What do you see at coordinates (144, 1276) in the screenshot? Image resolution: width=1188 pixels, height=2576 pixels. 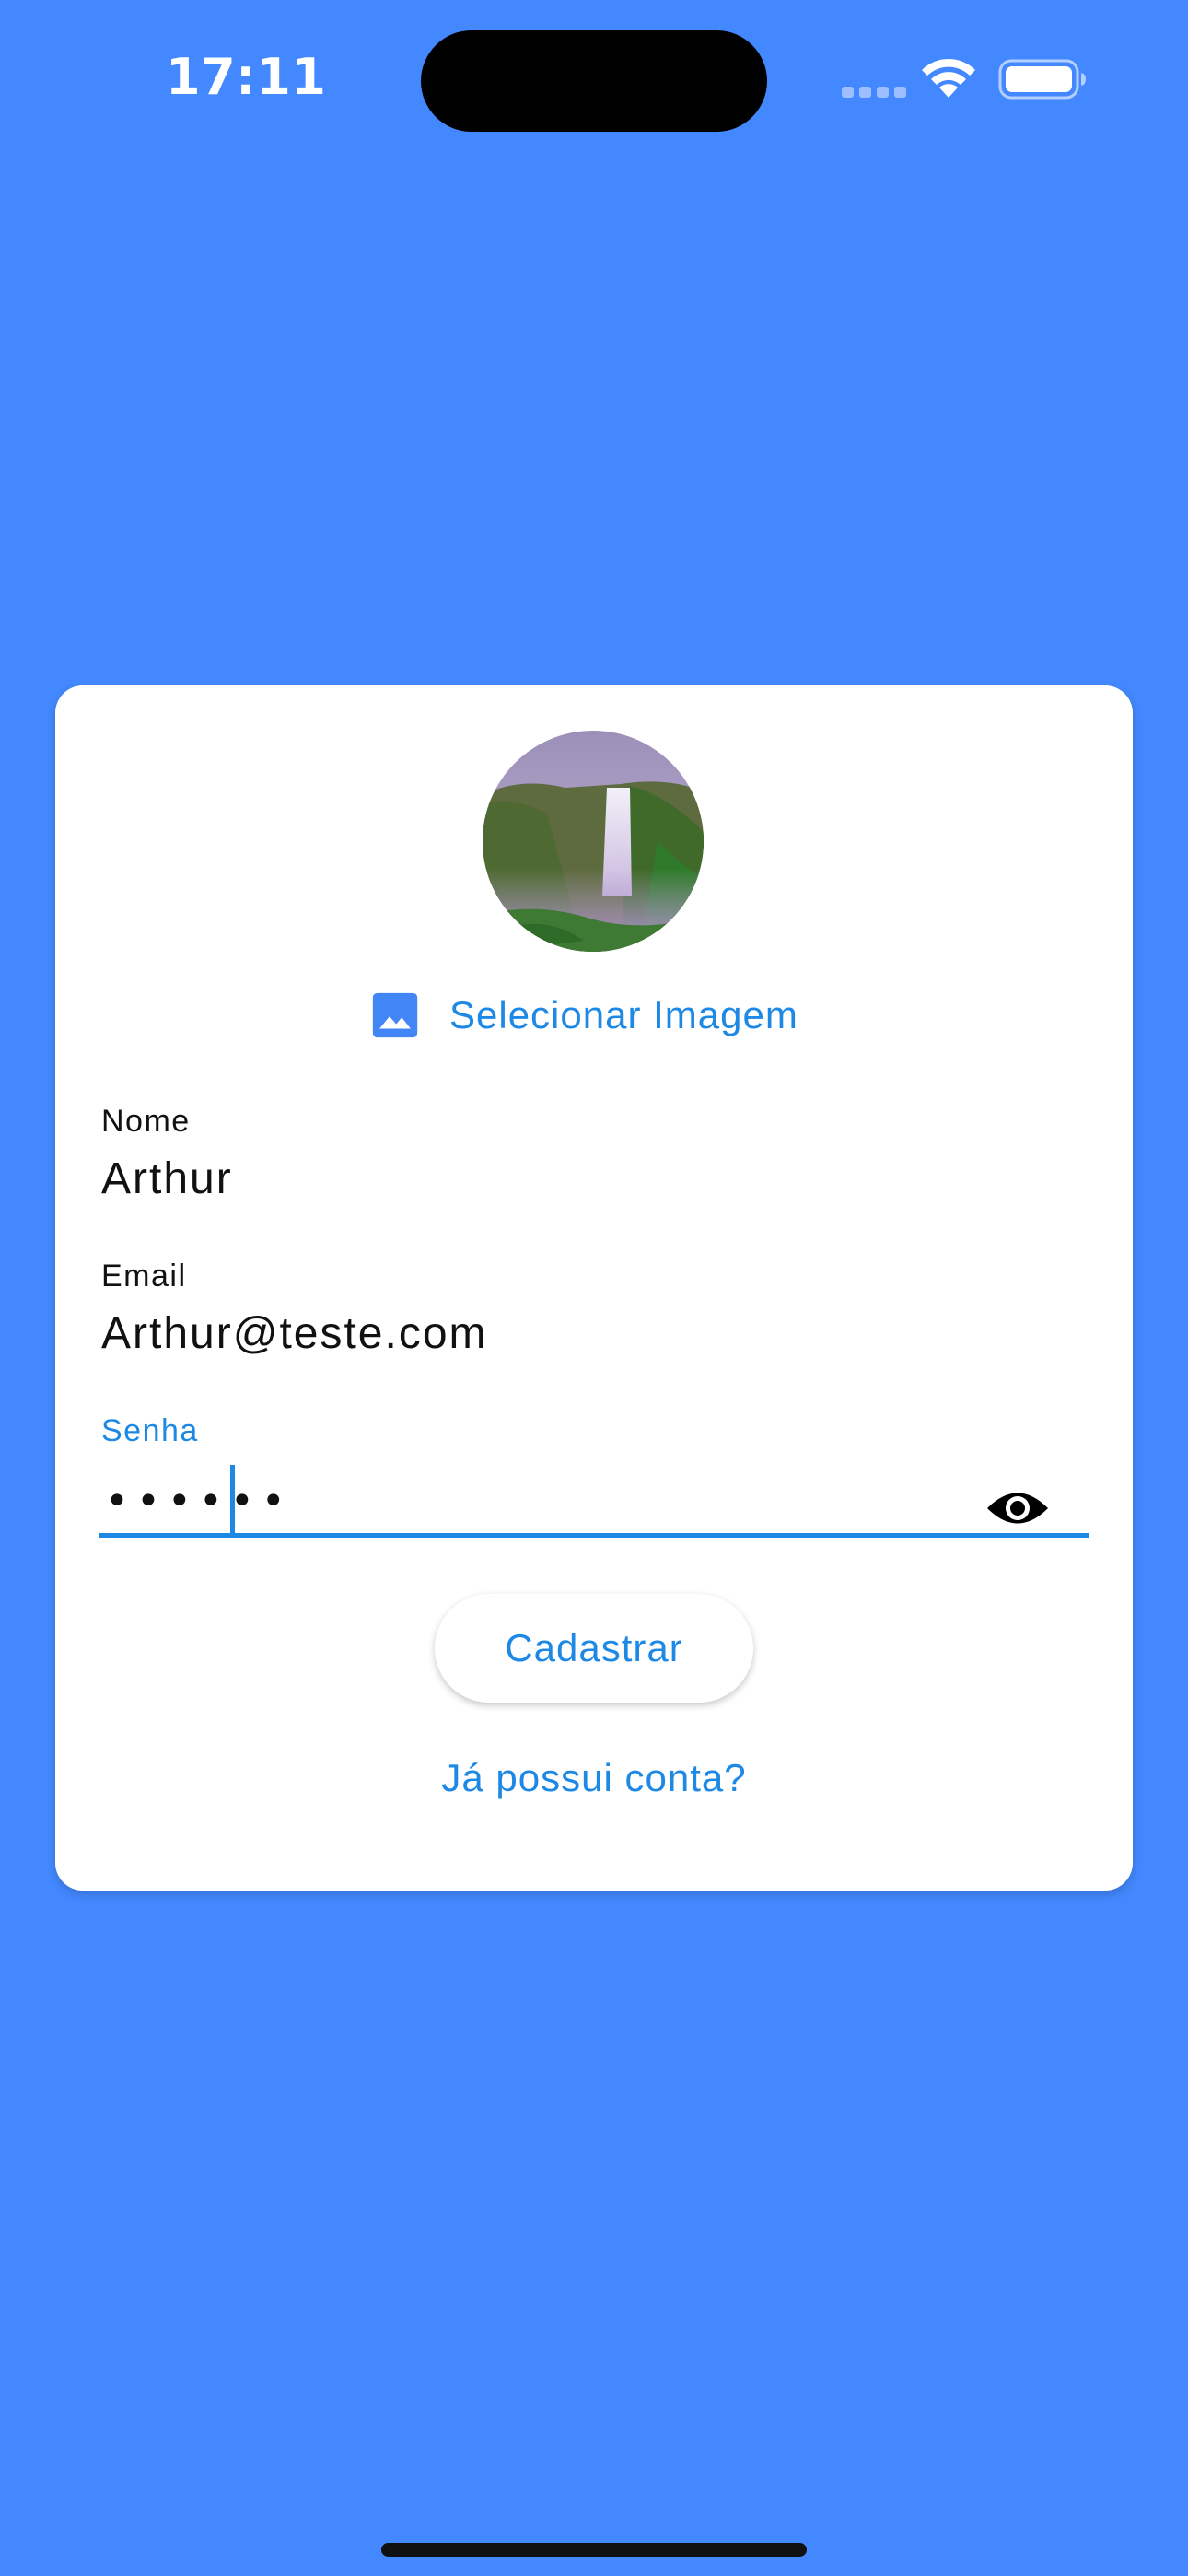 I see `email-label: Email` at bounding box center [144, 1276].